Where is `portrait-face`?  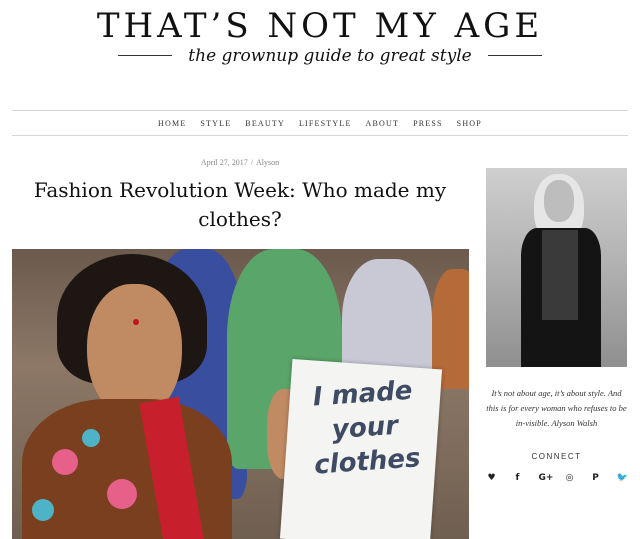 portrait-face is located at coordinates (559, 201).